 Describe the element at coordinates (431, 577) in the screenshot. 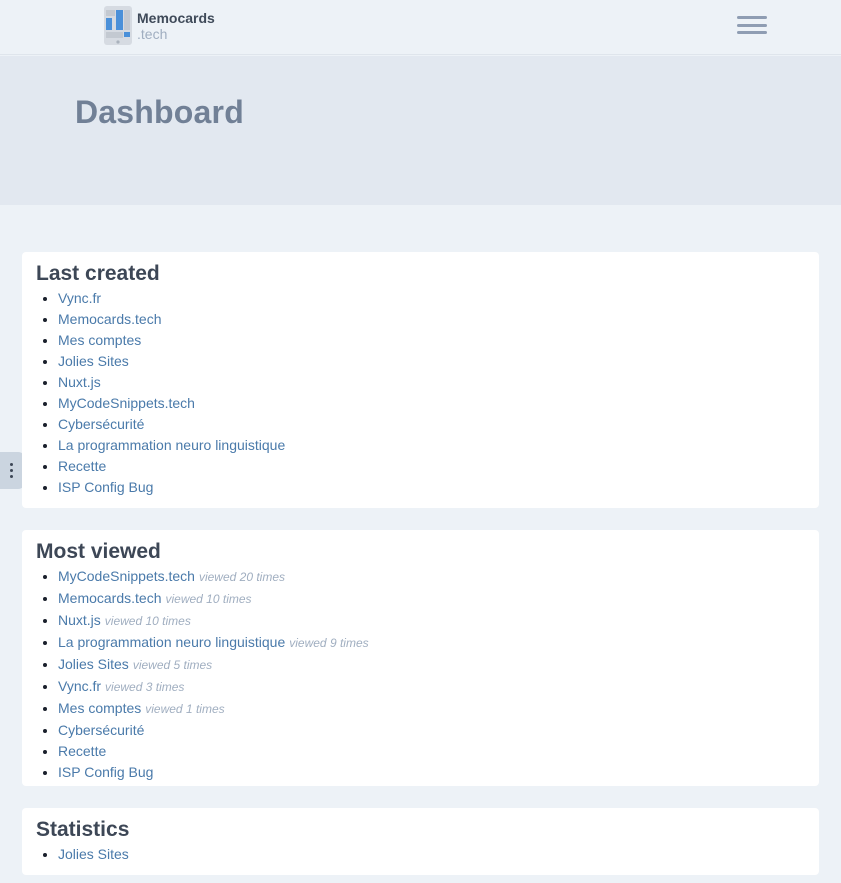

I see `list-item: MyCodeSnippets.techviewed 20 times` at that location.